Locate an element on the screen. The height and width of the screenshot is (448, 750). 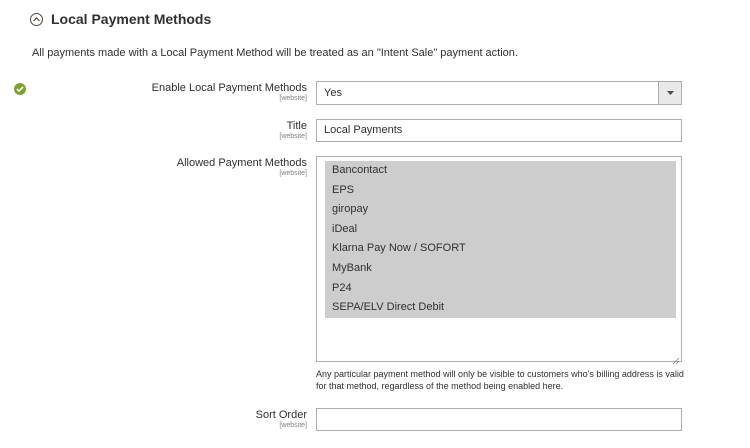
checkmark-circle-icon is located at coordinates (20, 89).